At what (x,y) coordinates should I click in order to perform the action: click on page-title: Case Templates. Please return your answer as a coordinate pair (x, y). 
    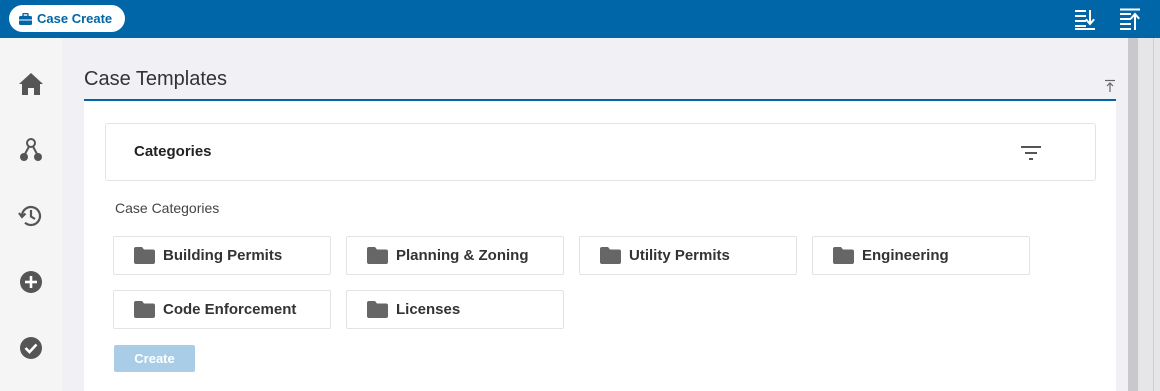
    Looking at the image, I should click on (156, 79).